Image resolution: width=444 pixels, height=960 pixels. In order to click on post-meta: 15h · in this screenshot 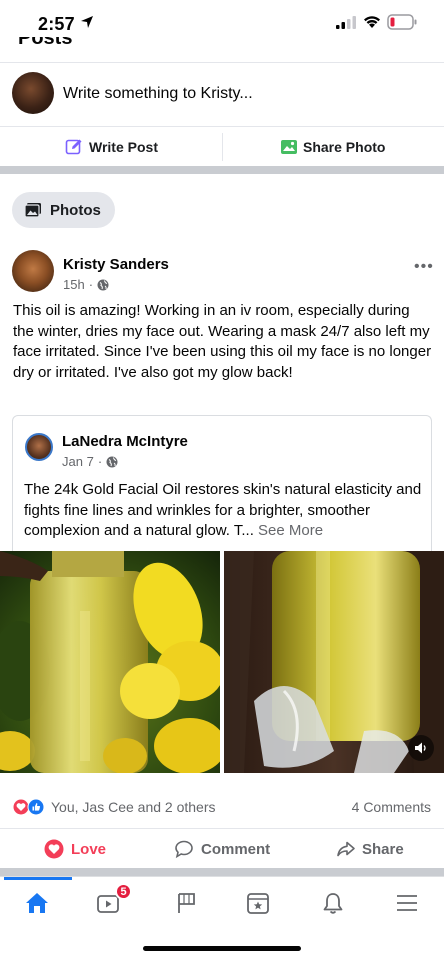, I will do `click(86, 284)`.